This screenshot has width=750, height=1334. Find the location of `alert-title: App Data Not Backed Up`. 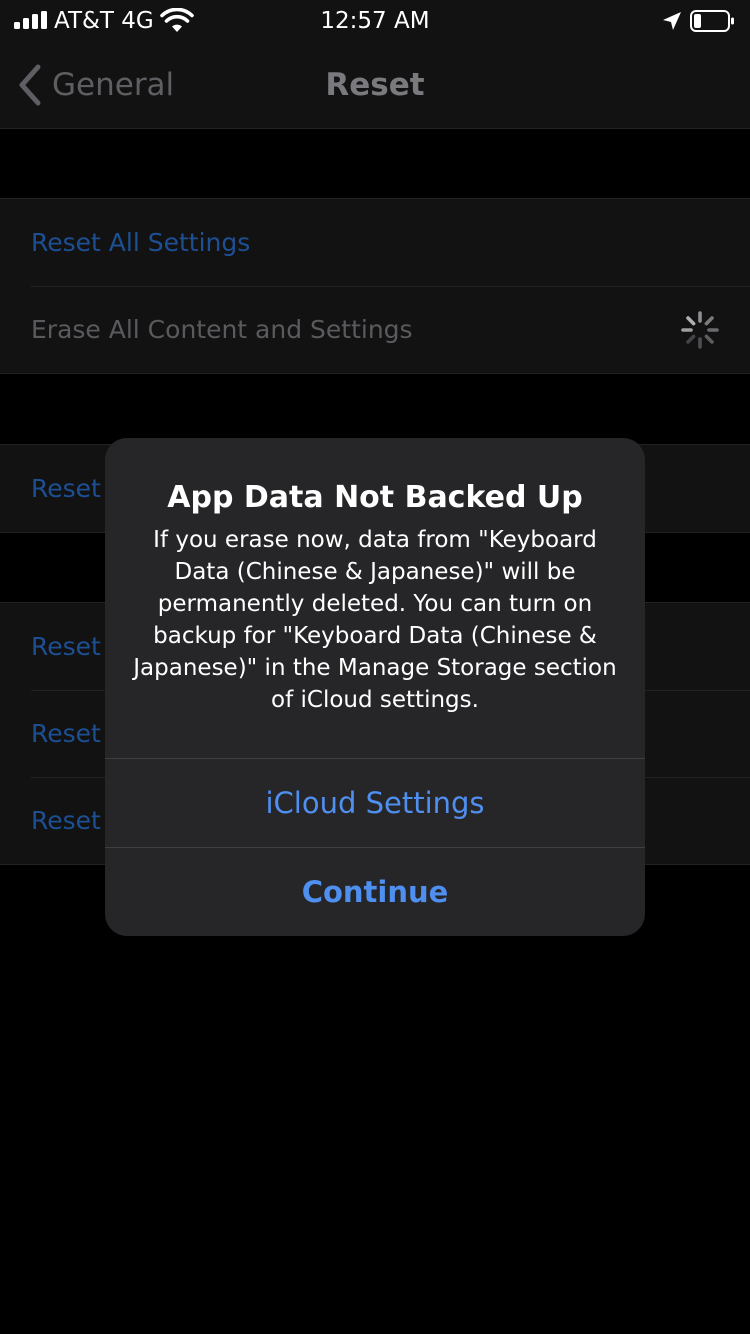

alert-title: App Data Not Backed Up is located at coordinates (375, 497).